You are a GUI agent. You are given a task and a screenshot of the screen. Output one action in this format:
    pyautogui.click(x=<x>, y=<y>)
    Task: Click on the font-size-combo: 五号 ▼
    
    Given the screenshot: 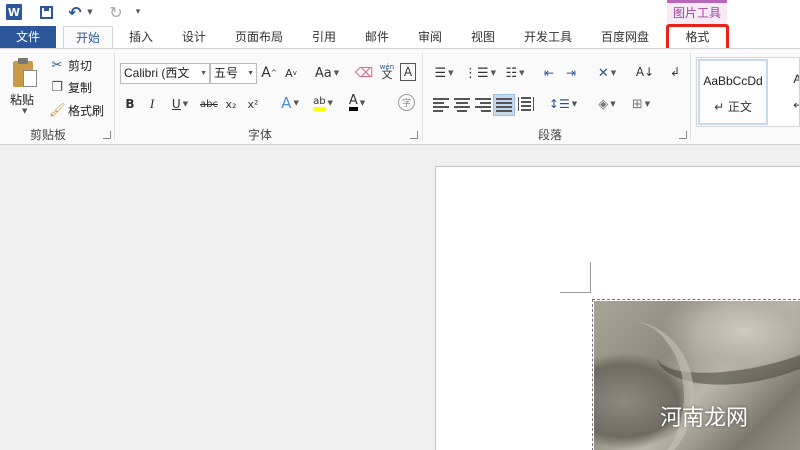 What is the action you would take?
    pyautogui.click(x=233, y=73)
    